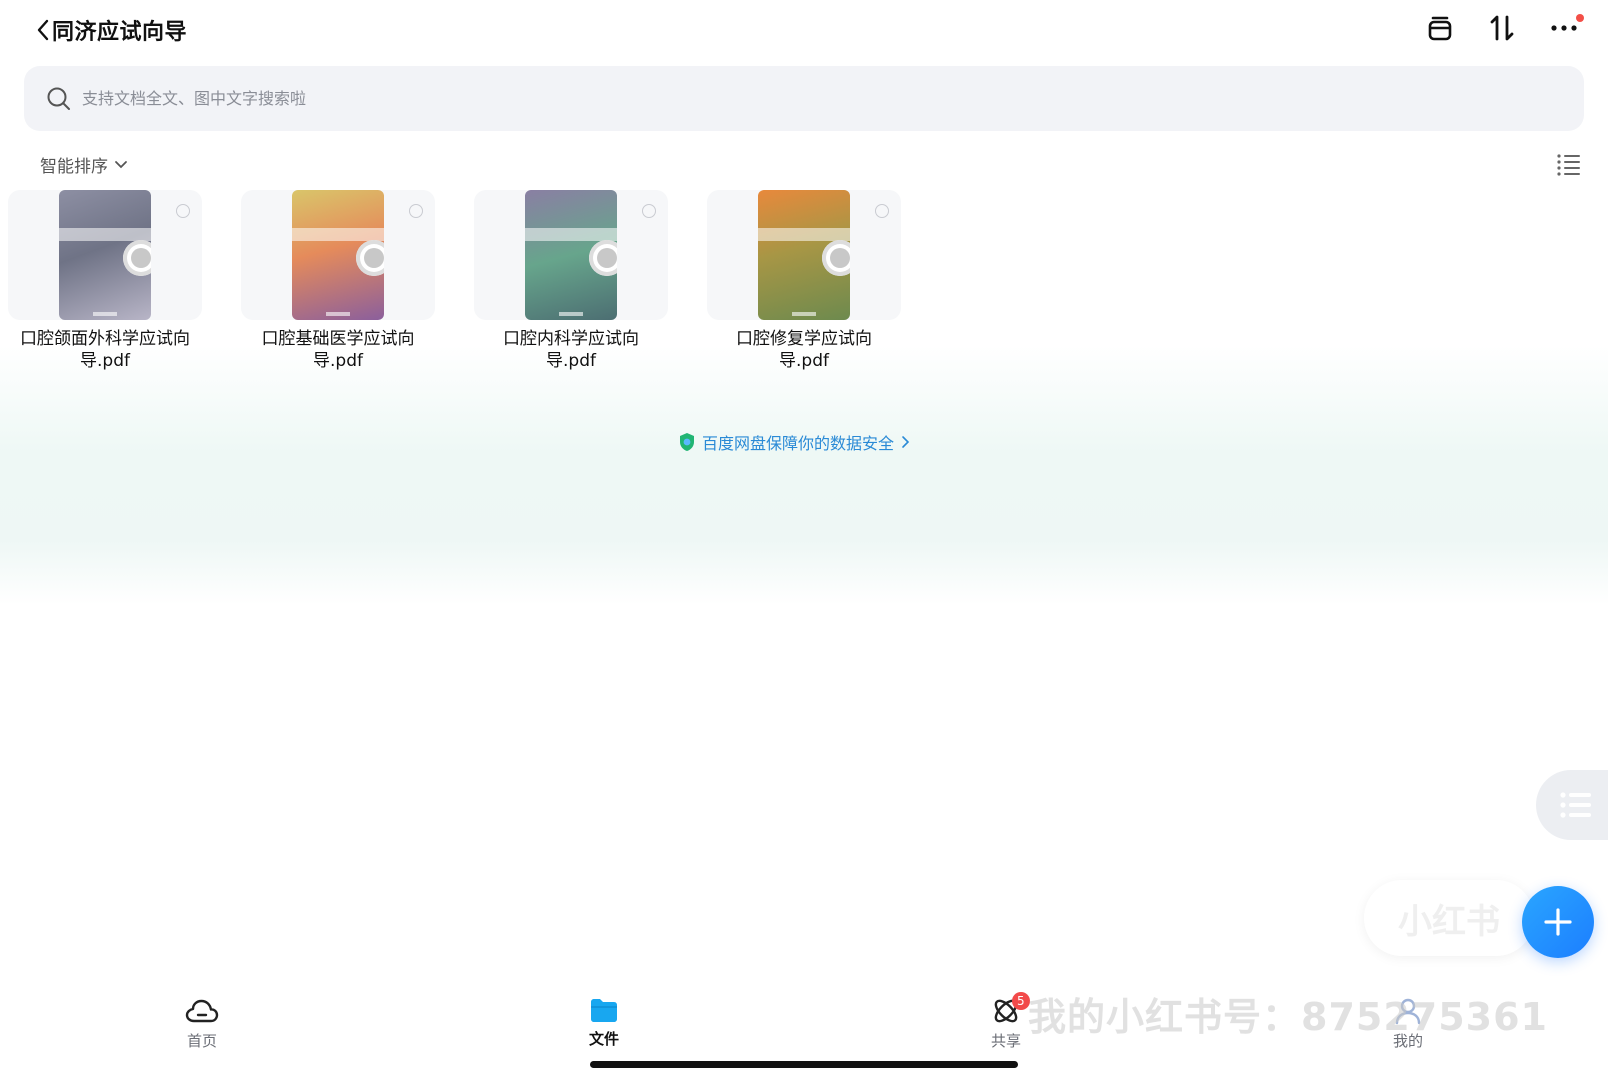 The height and width of the screenshot is (1080, 1608). Describe the element at coordinates (804, 350) in the screenshot. I see `file-name: 口腔修复学应试向导.pdf` at that location.